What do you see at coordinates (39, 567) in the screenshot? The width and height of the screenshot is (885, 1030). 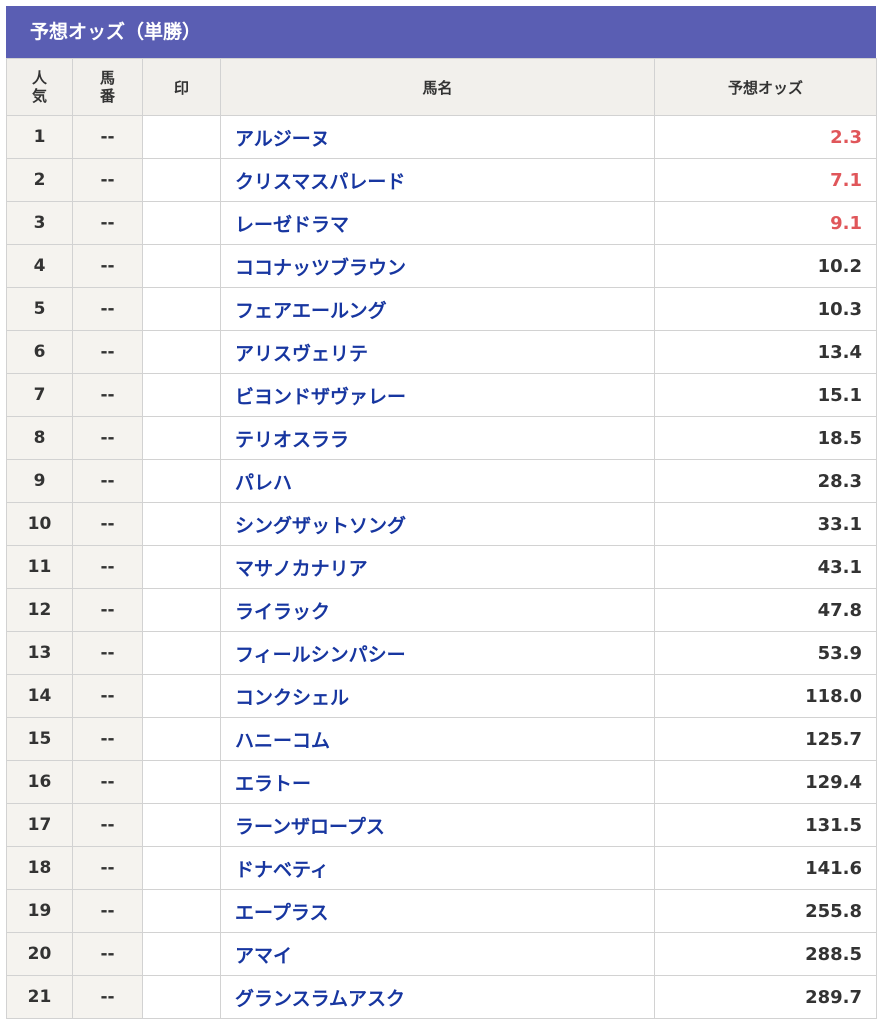 I see `popularity-cell: 11` at bounding box center [39, 567].